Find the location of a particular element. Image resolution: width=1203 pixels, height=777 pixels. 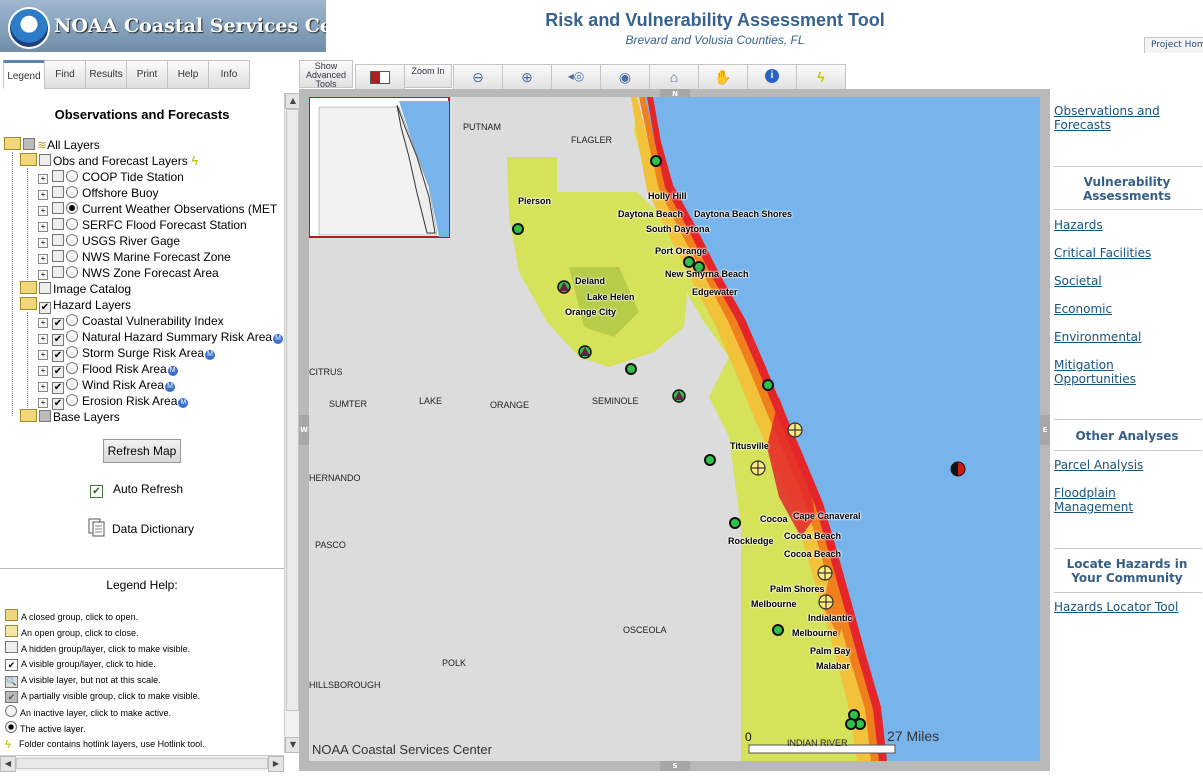

scroll-left-icon: ◀ is located at coordinates (8, 764).